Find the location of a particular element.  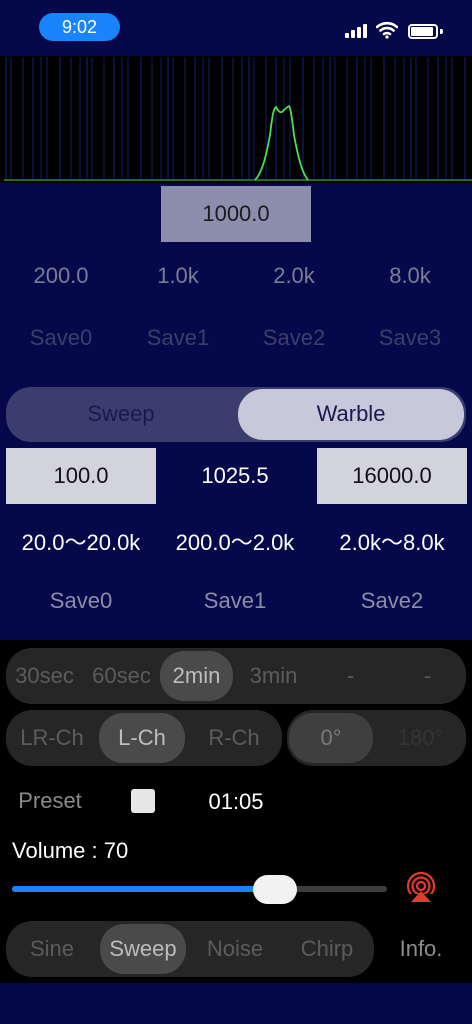

elapsed-time: 01:05 is located at coordinates (236, 801).